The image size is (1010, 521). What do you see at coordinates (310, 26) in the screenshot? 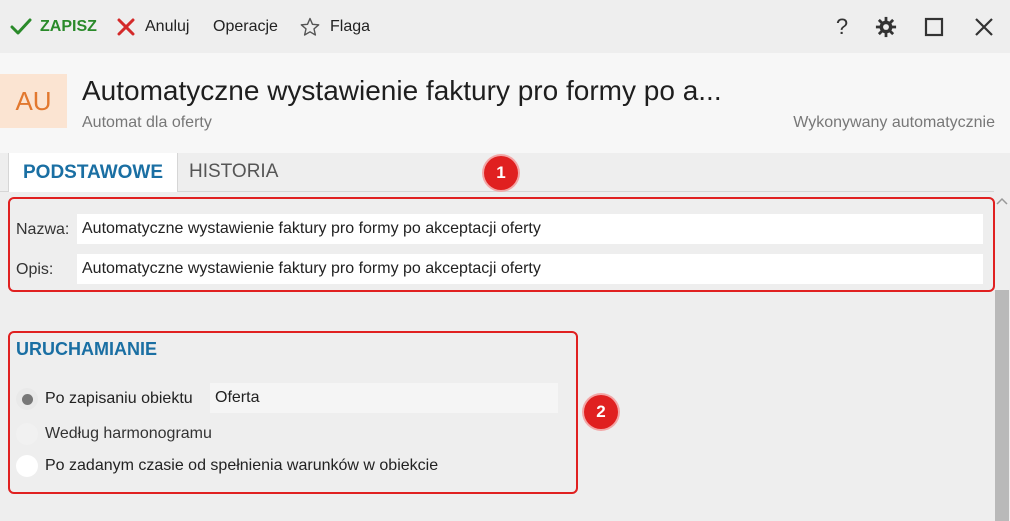
I see `star-icon` at bounding box center [310, 26].